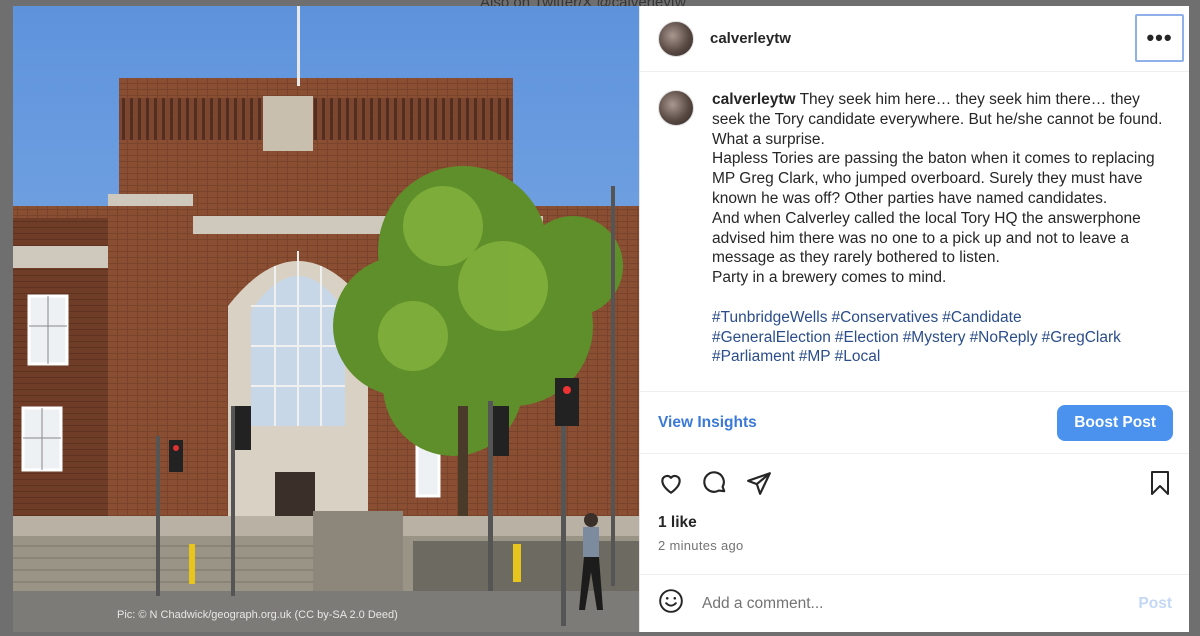  I want to click on hashtag-link: #MP, so click(815, 356).